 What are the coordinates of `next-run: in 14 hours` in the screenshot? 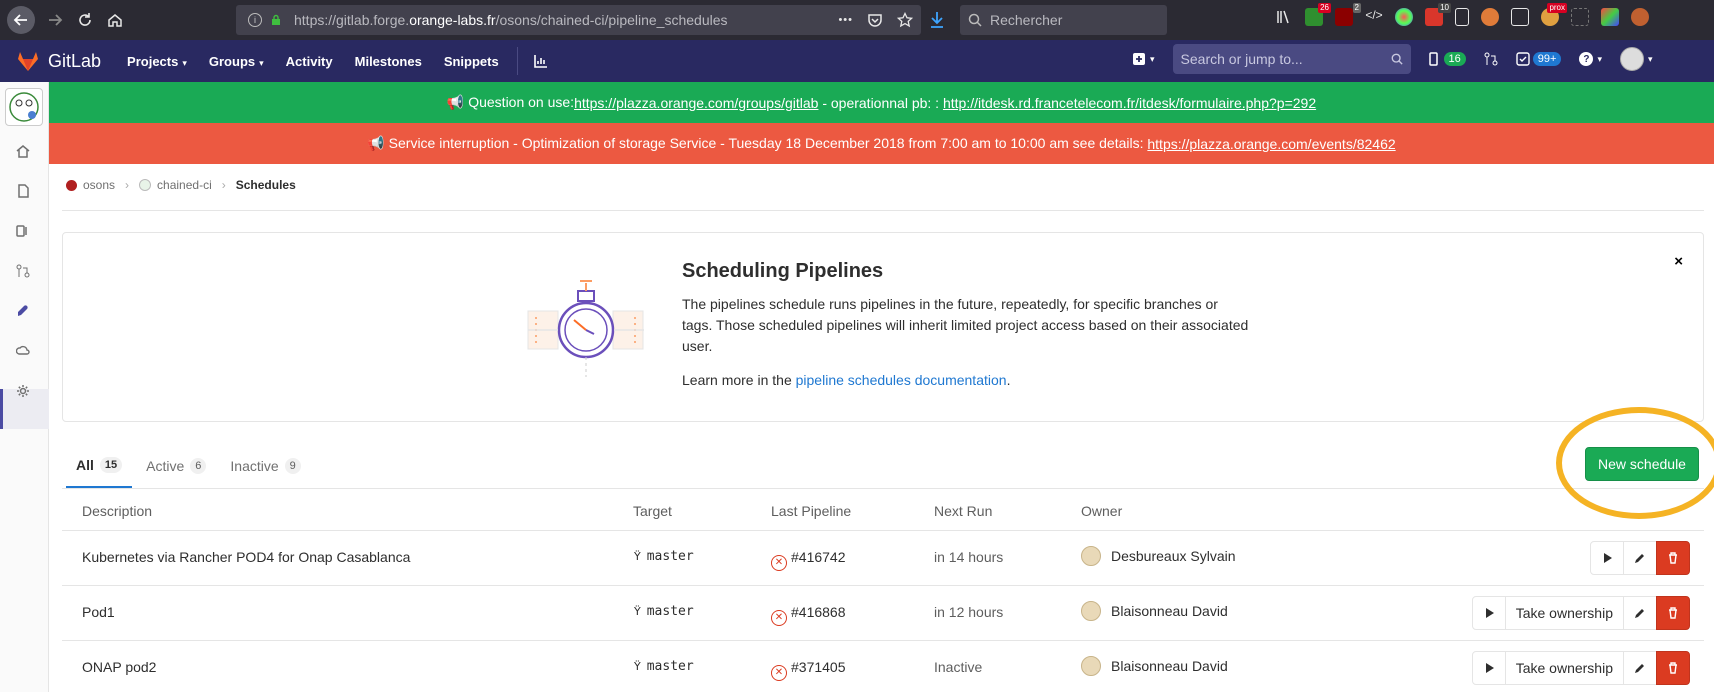 It's located at (969, 557).